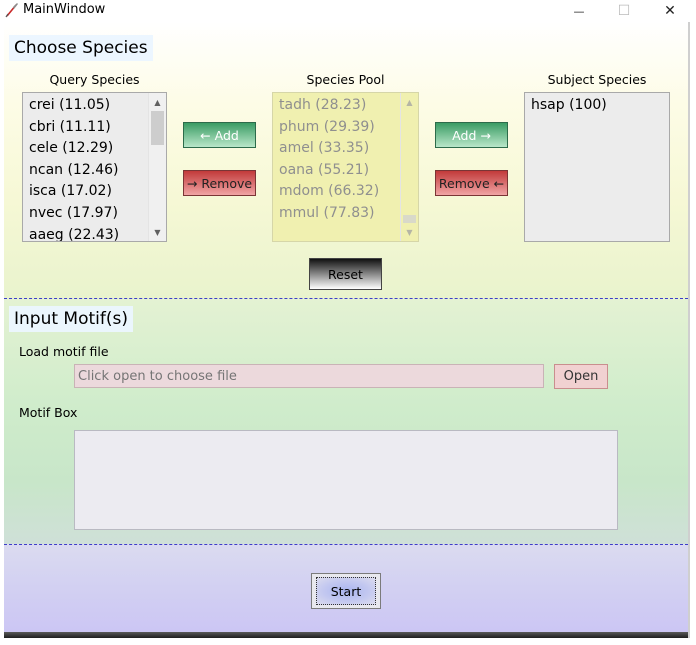  What do you see at coordinates (64, 9) in the screenshot?
I see `window-title: MainWindow` at bounding box center [64, 9].